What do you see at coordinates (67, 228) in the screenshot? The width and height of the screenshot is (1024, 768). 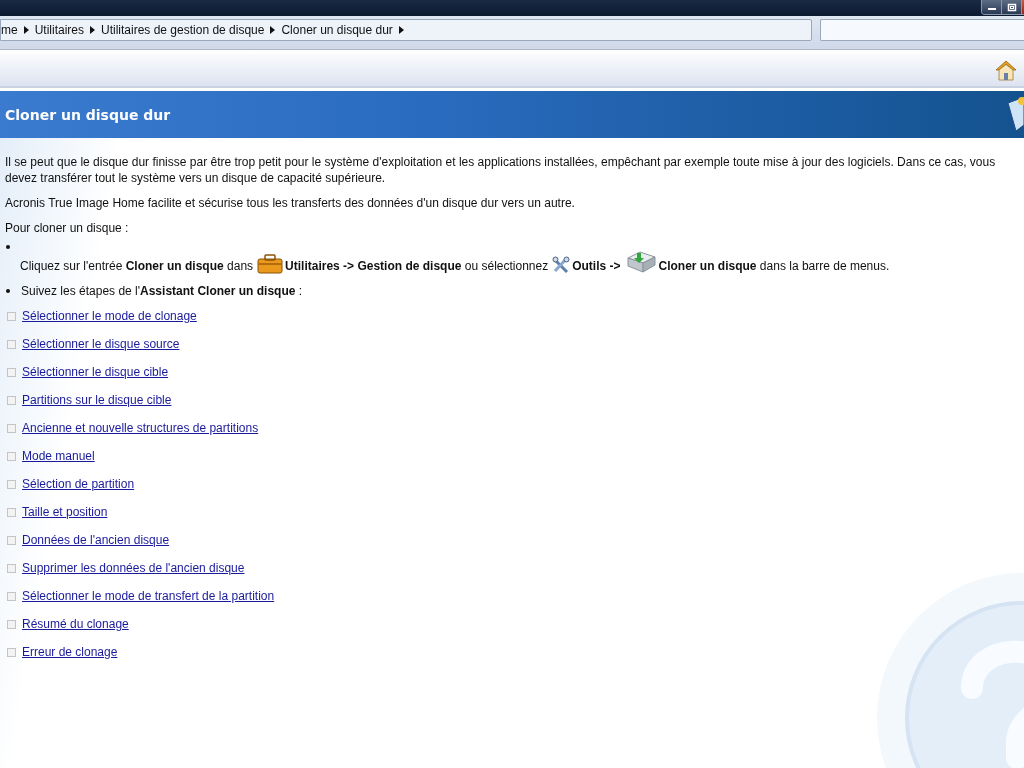 I see `paragraph: Pour cloner un disque :` at bounding box center [67, 228].